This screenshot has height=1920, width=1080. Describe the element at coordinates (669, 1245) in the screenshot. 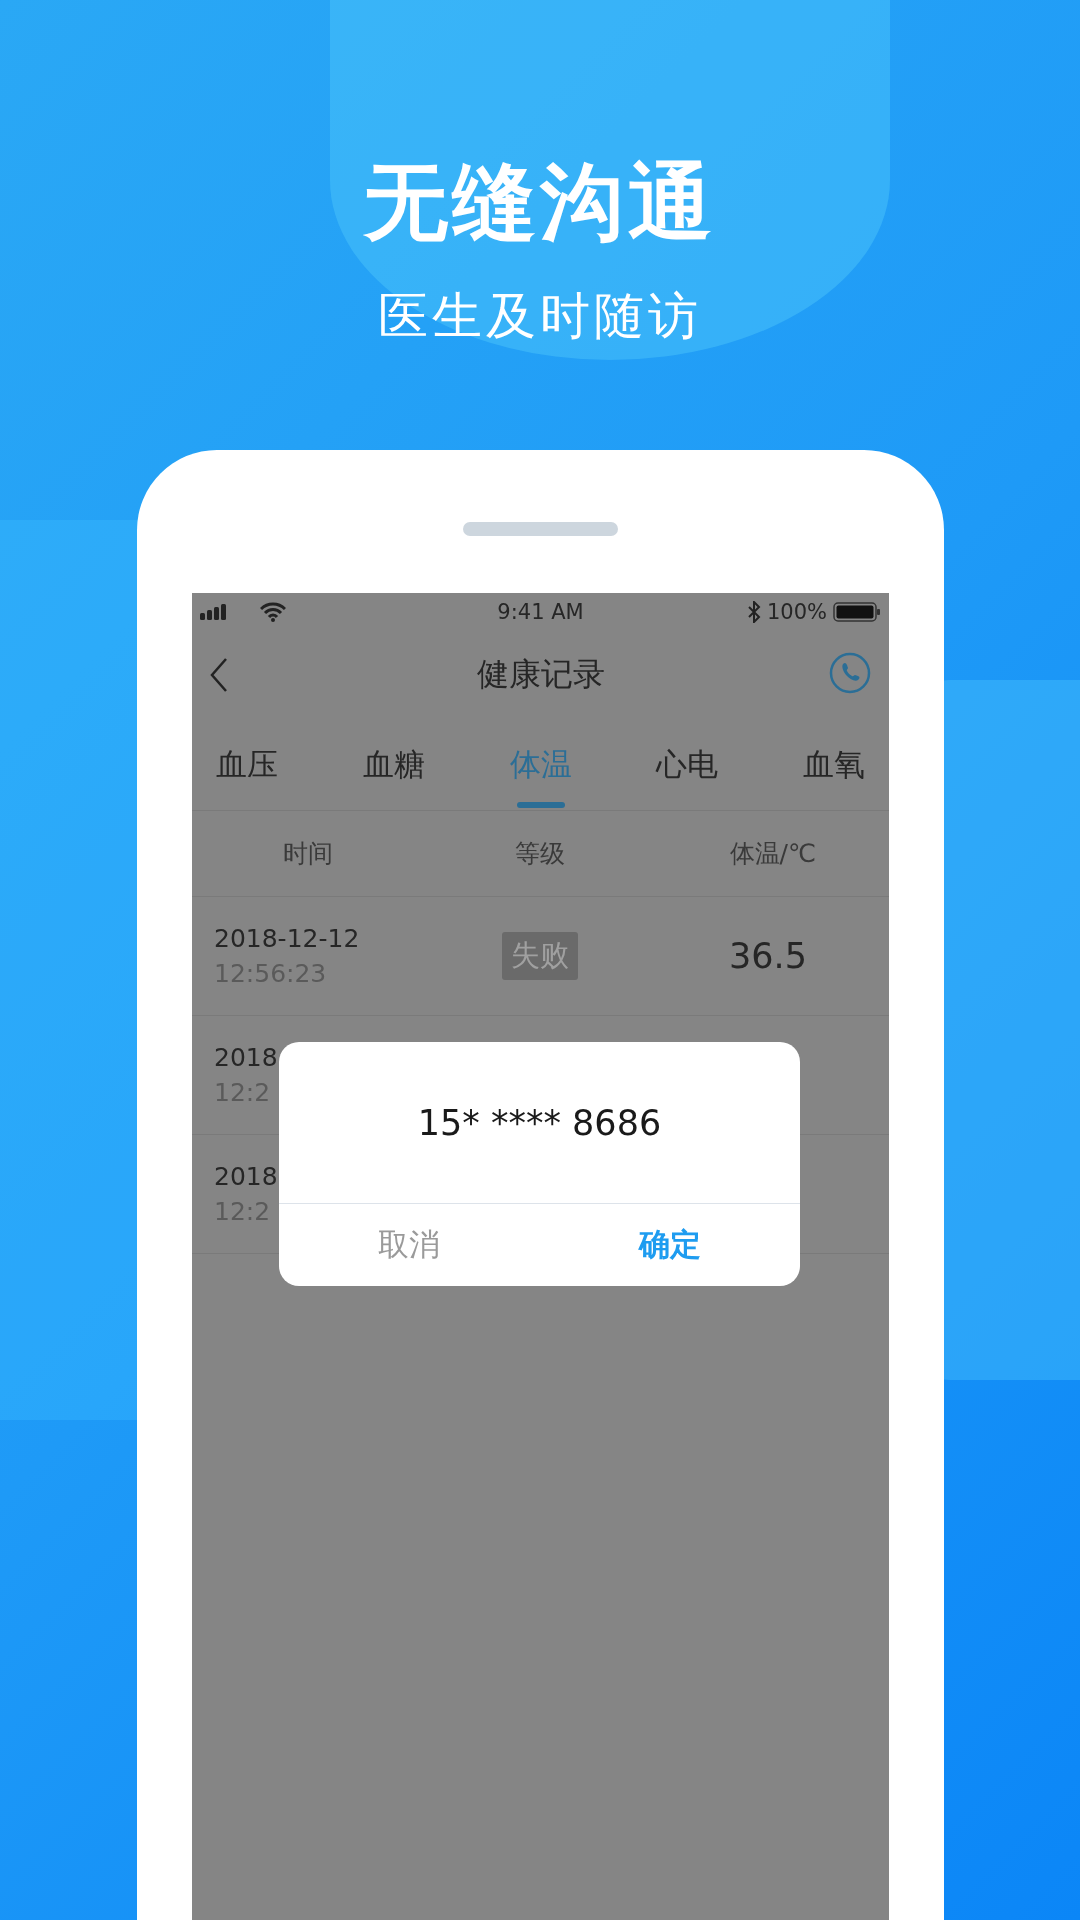

I see `confirm-button: 确定` at that location.